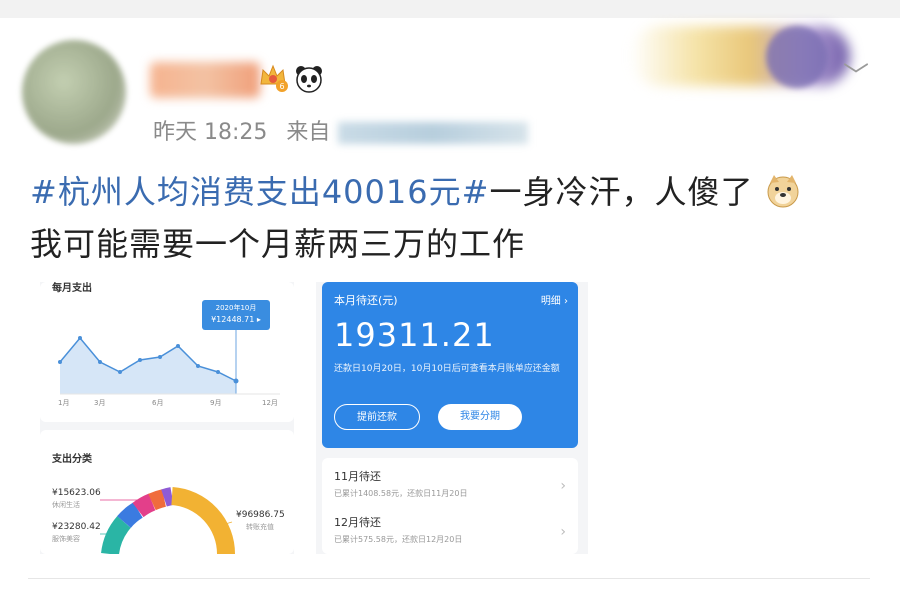 This screenshot has height=592, width=900. Describe the element at coordinates (205, 80) in the screenshot. I see `username-blurred` at that location.